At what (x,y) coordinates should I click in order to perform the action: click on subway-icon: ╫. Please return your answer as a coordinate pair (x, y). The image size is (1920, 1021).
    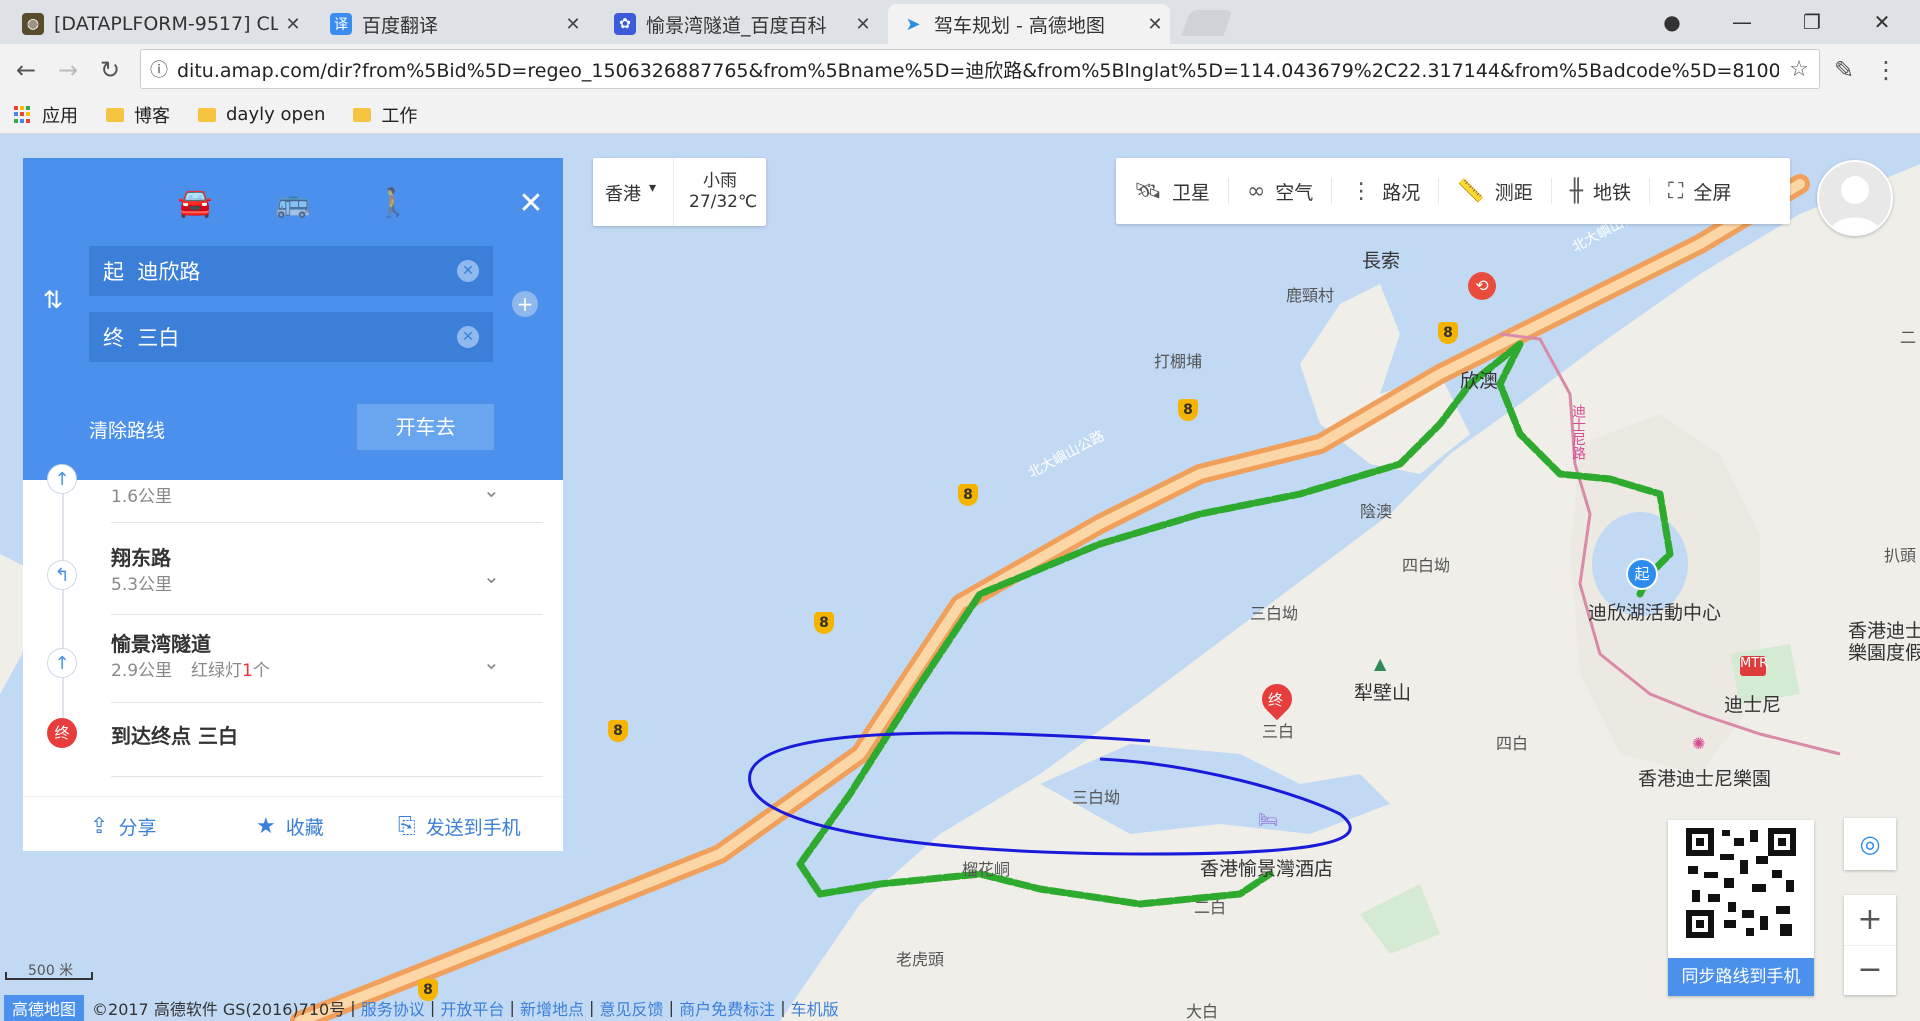
    Looking at the image, I should click on (1576, 191).